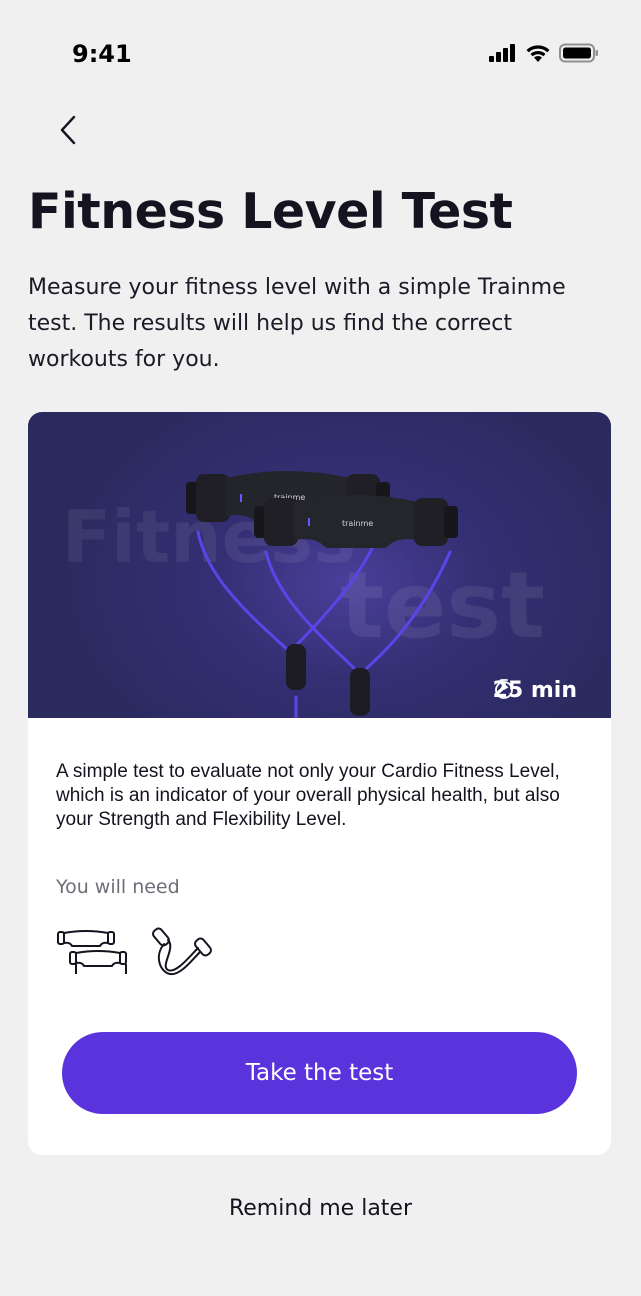 The height and width of the screenshot is (1296, 641). Describe the element at coordinates (118, 887) in the screenshot. I see `you-will-need-label: You will need` at that location.